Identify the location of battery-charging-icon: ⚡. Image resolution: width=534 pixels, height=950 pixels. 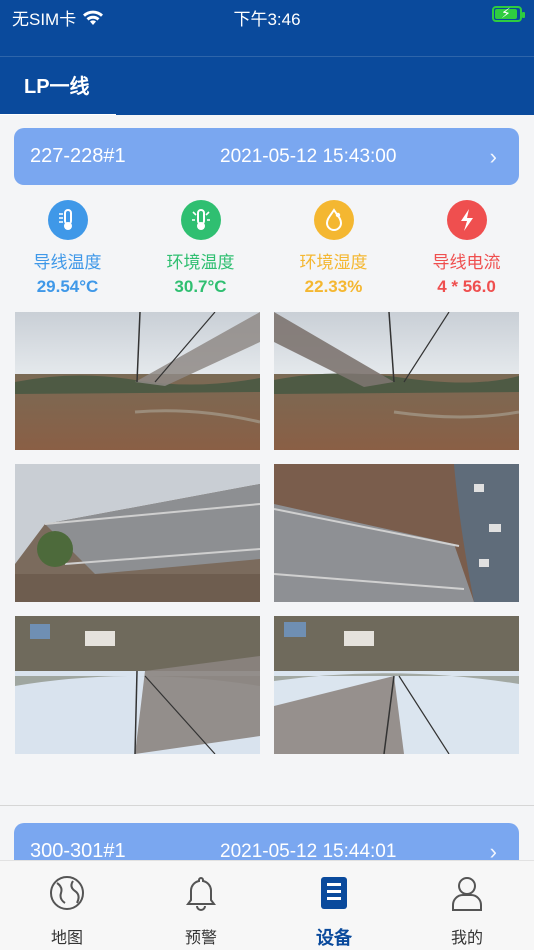
(508, 13).